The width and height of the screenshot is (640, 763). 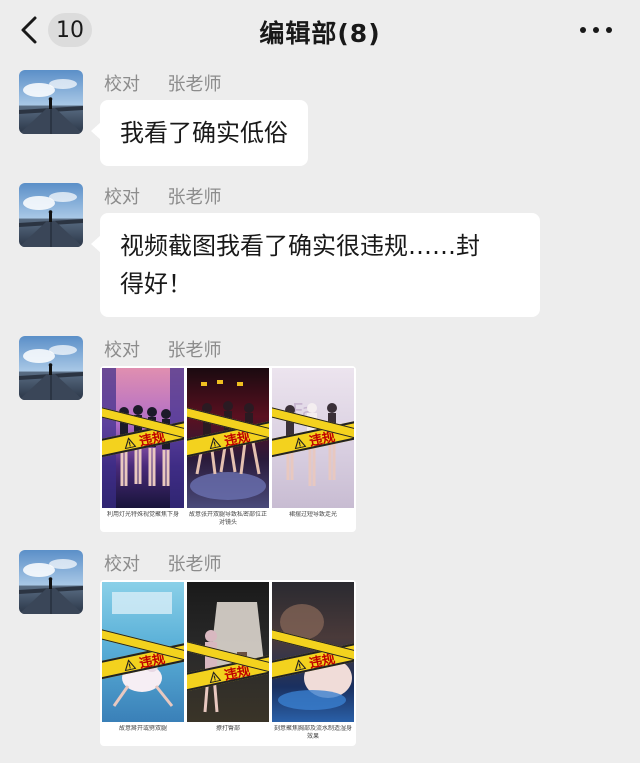 I want to click on screenshot-panel: Fa 违规 裙摆过短导致走光, so click(x=313, y=449).